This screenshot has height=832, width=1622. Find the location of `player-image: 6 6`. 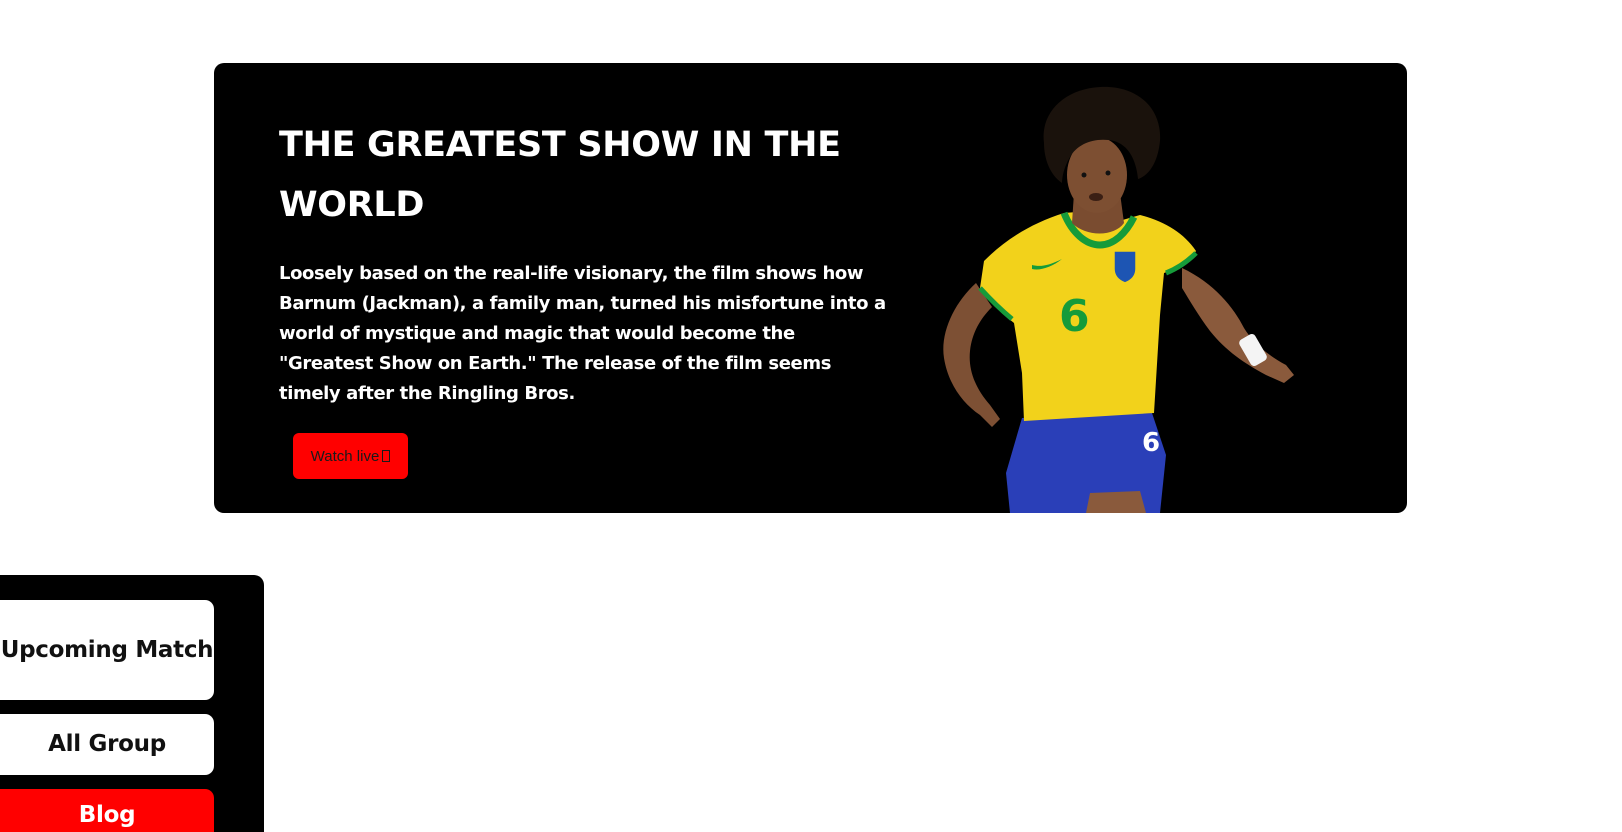

player-image: 6 6 is located at coordinates (1118, 299).